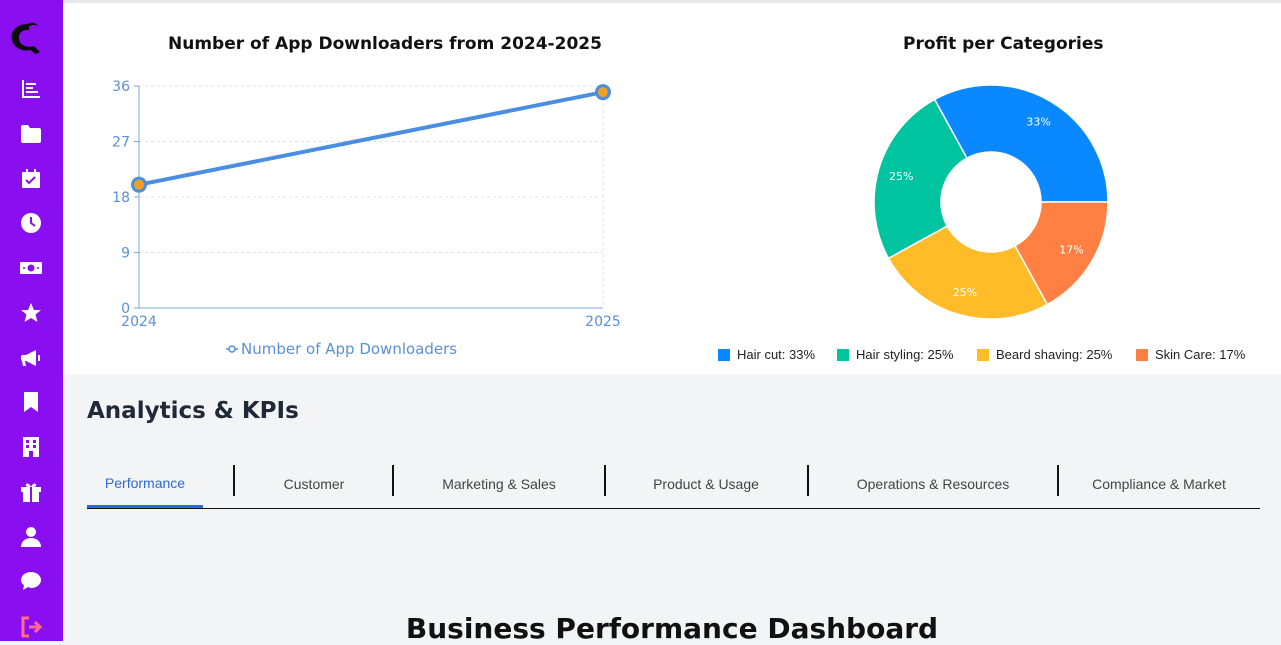  I want to click on y-tick-label: 18, so click(121, 198).